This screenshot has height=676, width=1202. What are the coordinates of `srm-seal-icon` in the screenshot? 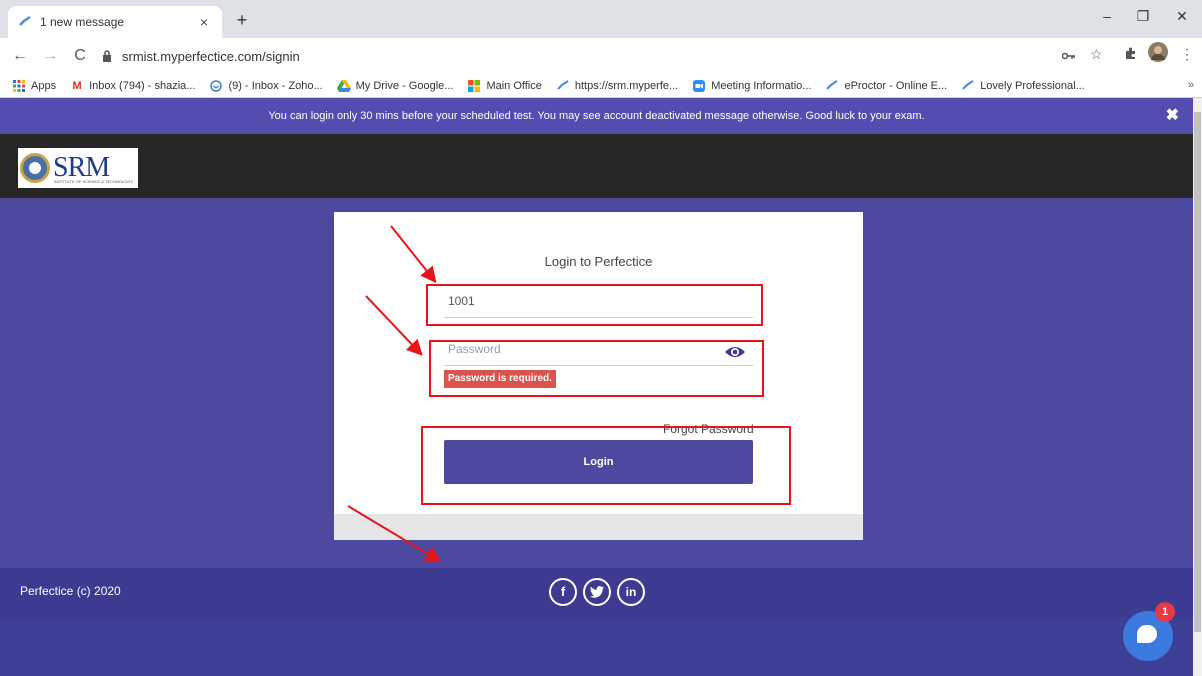 It's located at (35, 168).